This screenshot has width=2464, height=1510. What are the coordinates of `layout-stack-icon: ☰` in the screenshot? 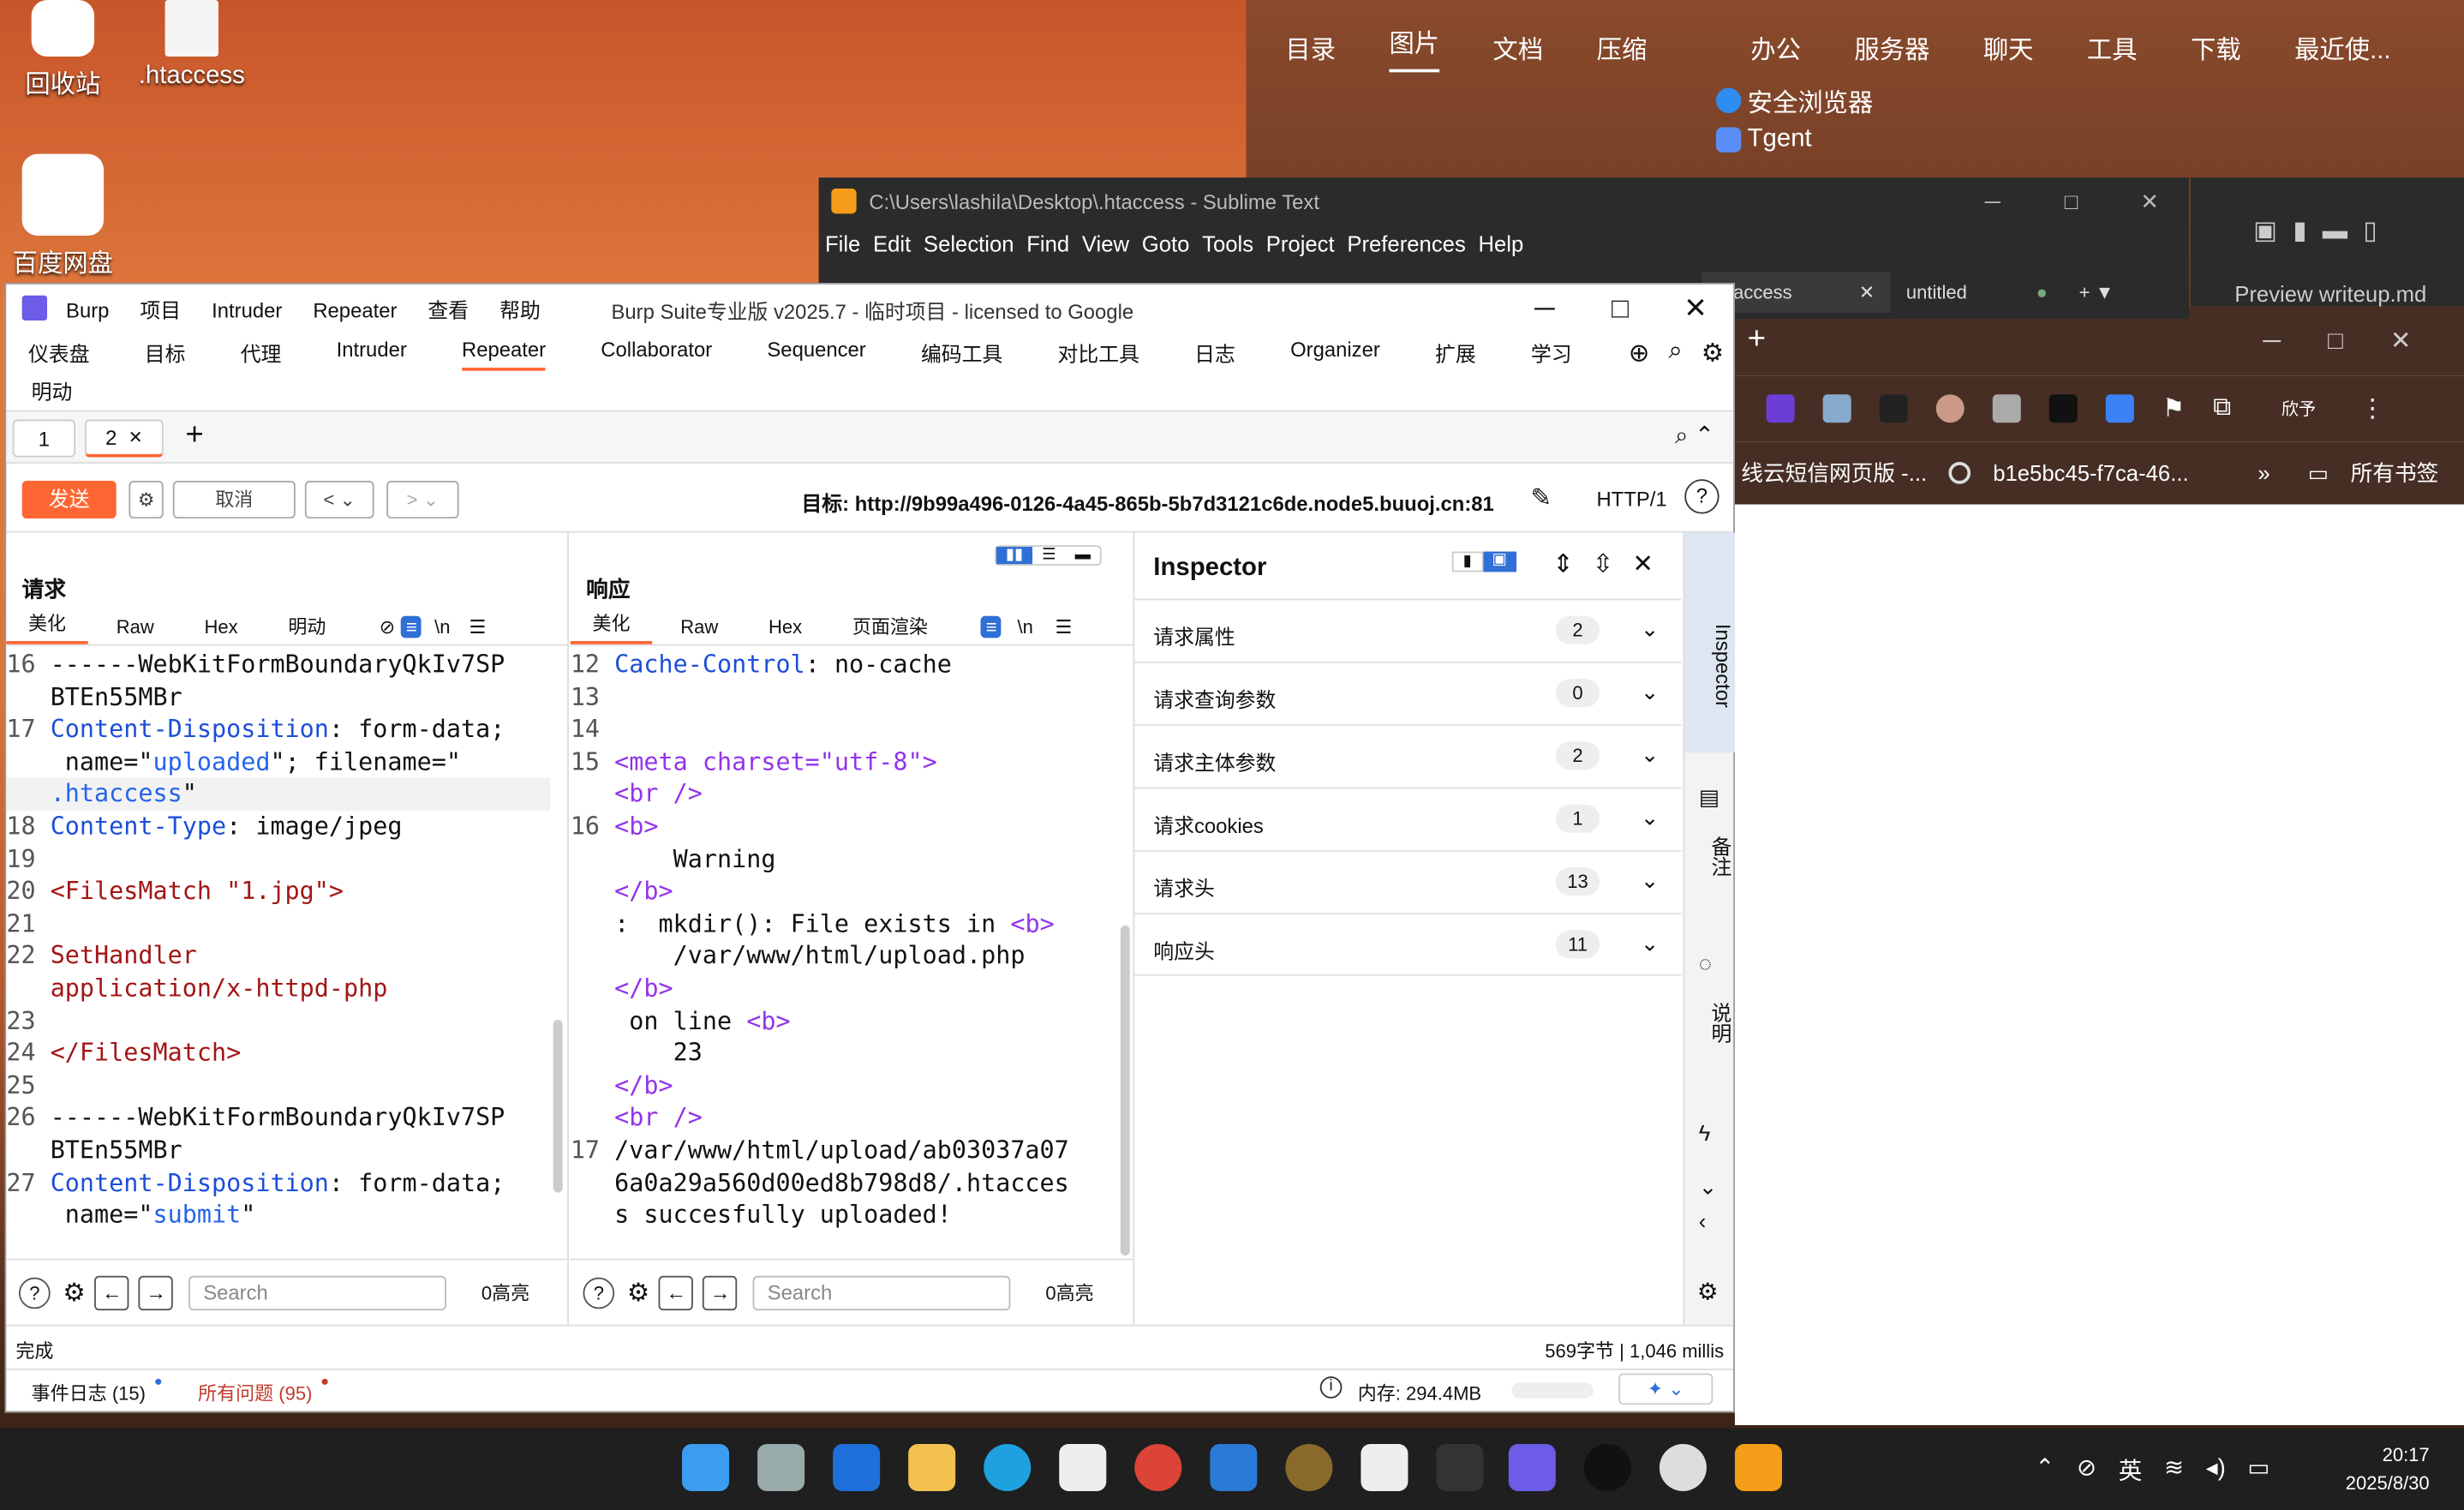 It's located at (1048, 555).